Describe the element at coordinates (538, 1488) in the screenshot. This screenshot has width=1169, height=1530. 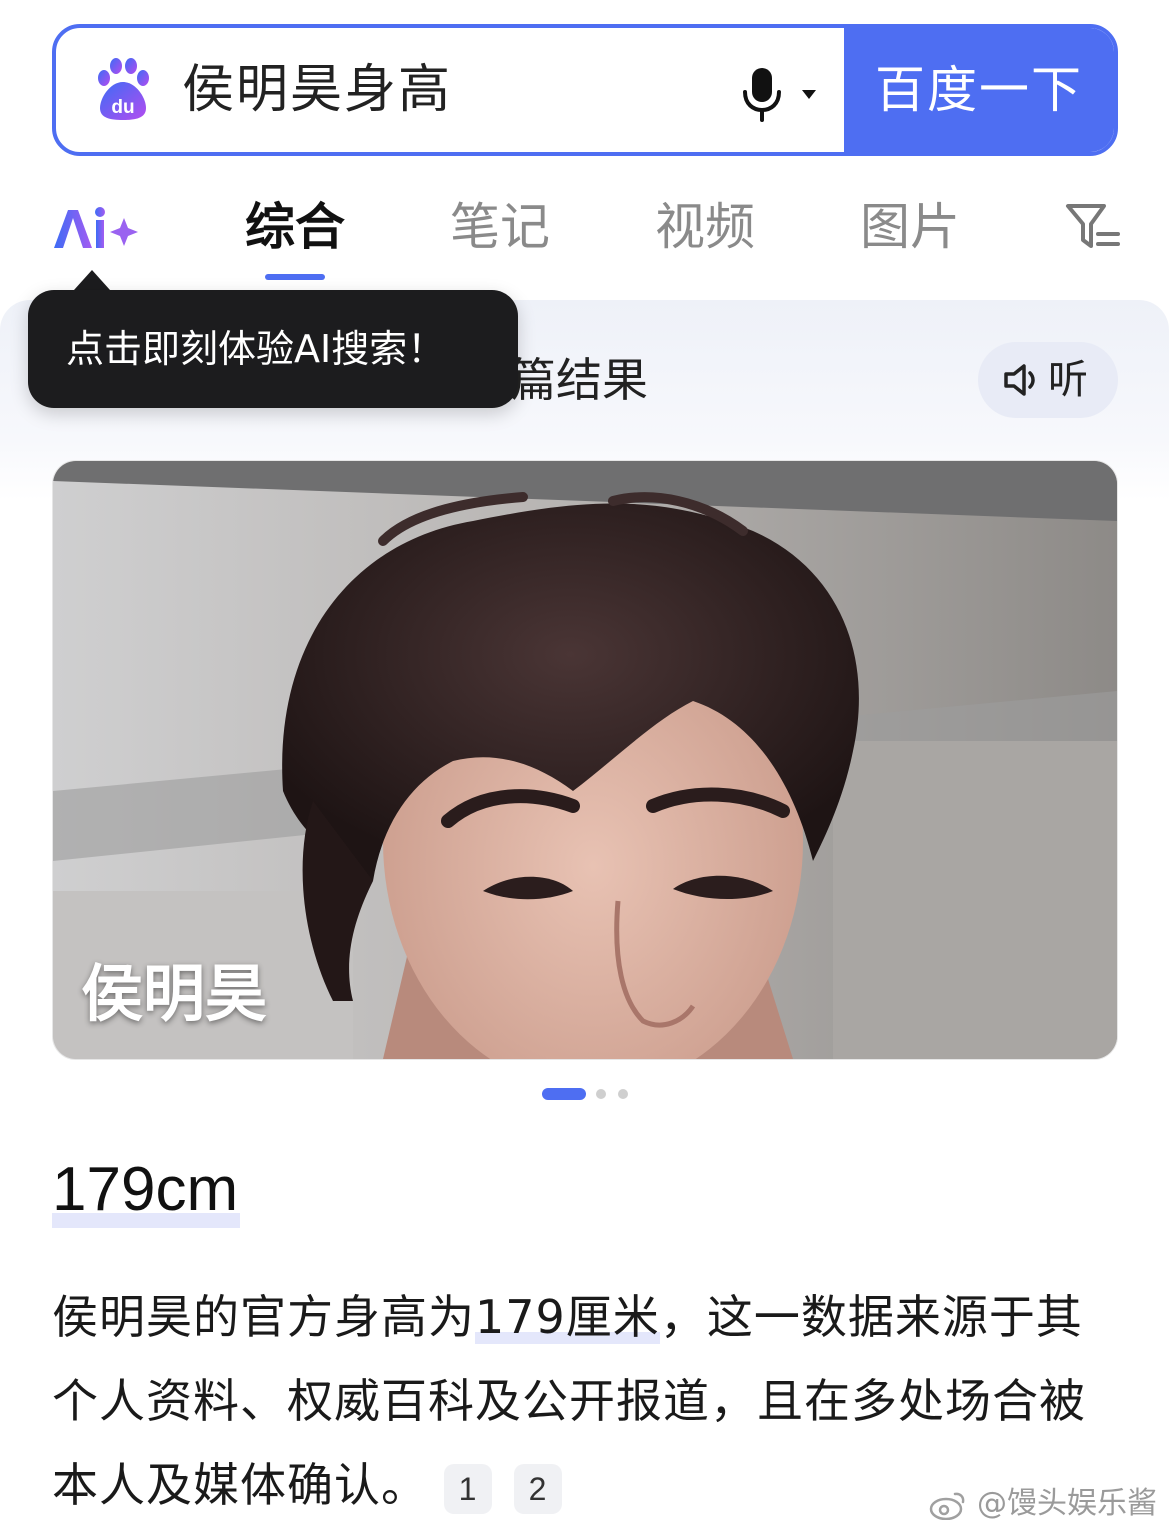
I see `citation-badge: 2` at that location.